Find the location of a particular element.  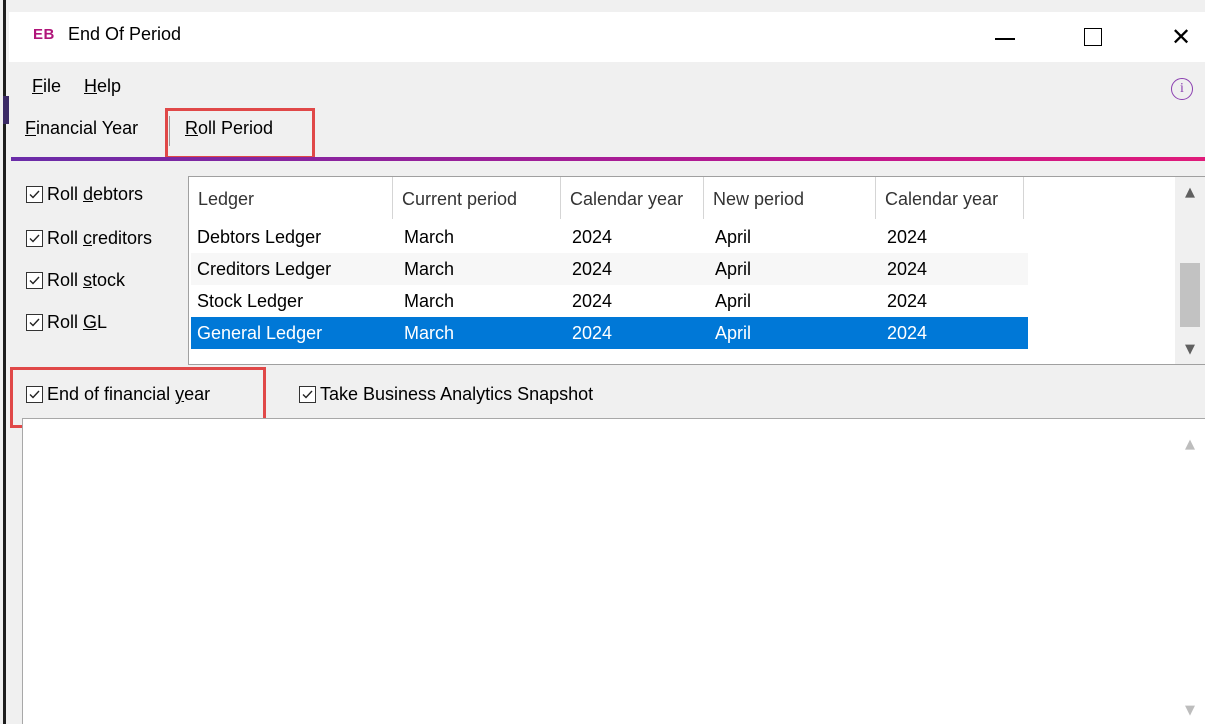

tab-financial-year-mnemonic: F is located at coordinates (30, 128).